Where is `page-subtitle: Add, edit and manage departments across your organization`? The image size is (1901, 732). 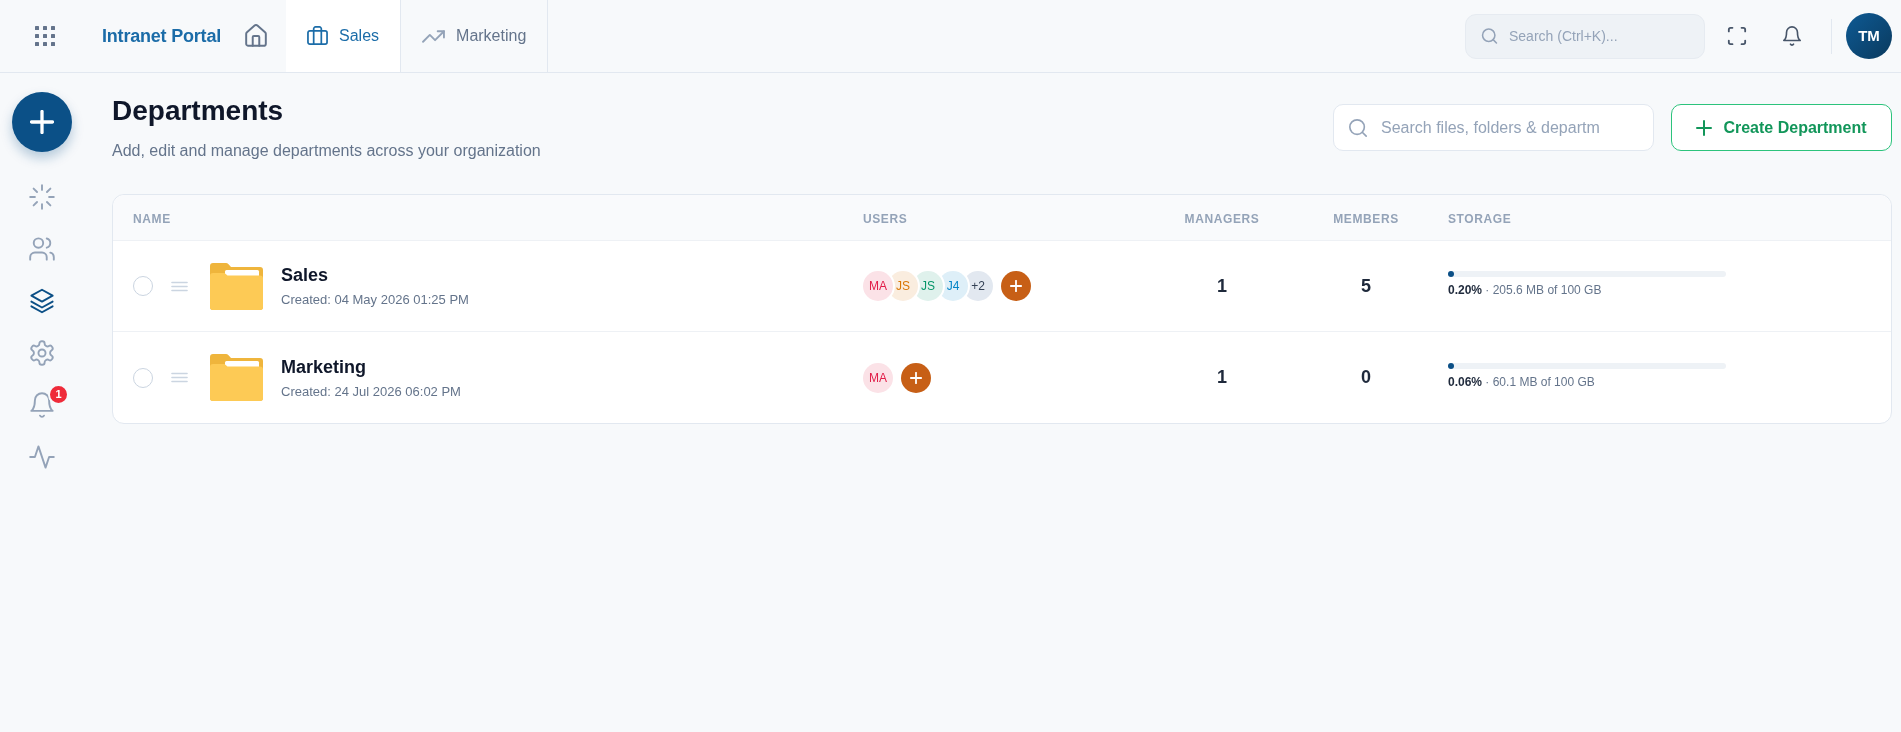
page-subtitle: Add, edit and manage departments across your organization is located at coordinates (326, 151).